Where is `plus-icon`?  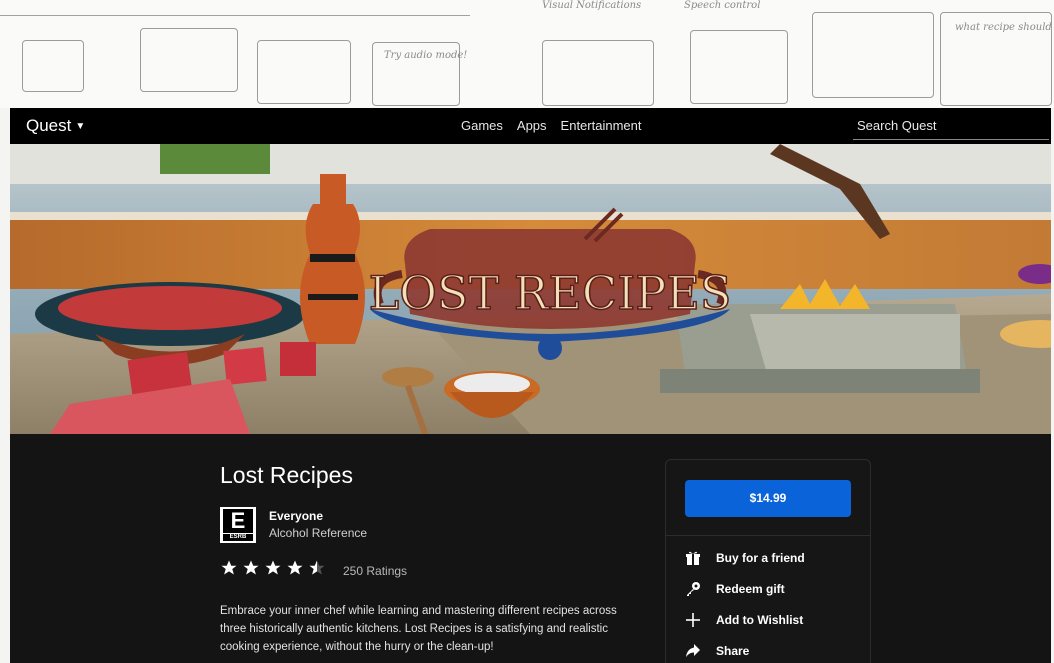
plus-icon is located at coordinates (693, 620).